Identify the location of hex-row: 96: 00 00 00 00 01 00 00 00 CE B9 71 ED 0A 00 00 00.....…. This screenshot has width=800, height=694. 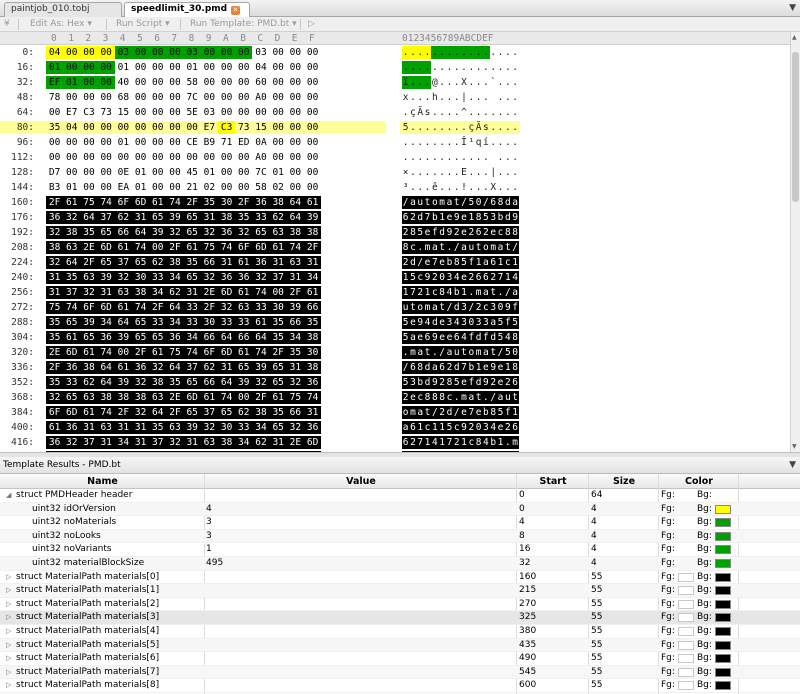
(260, 142).